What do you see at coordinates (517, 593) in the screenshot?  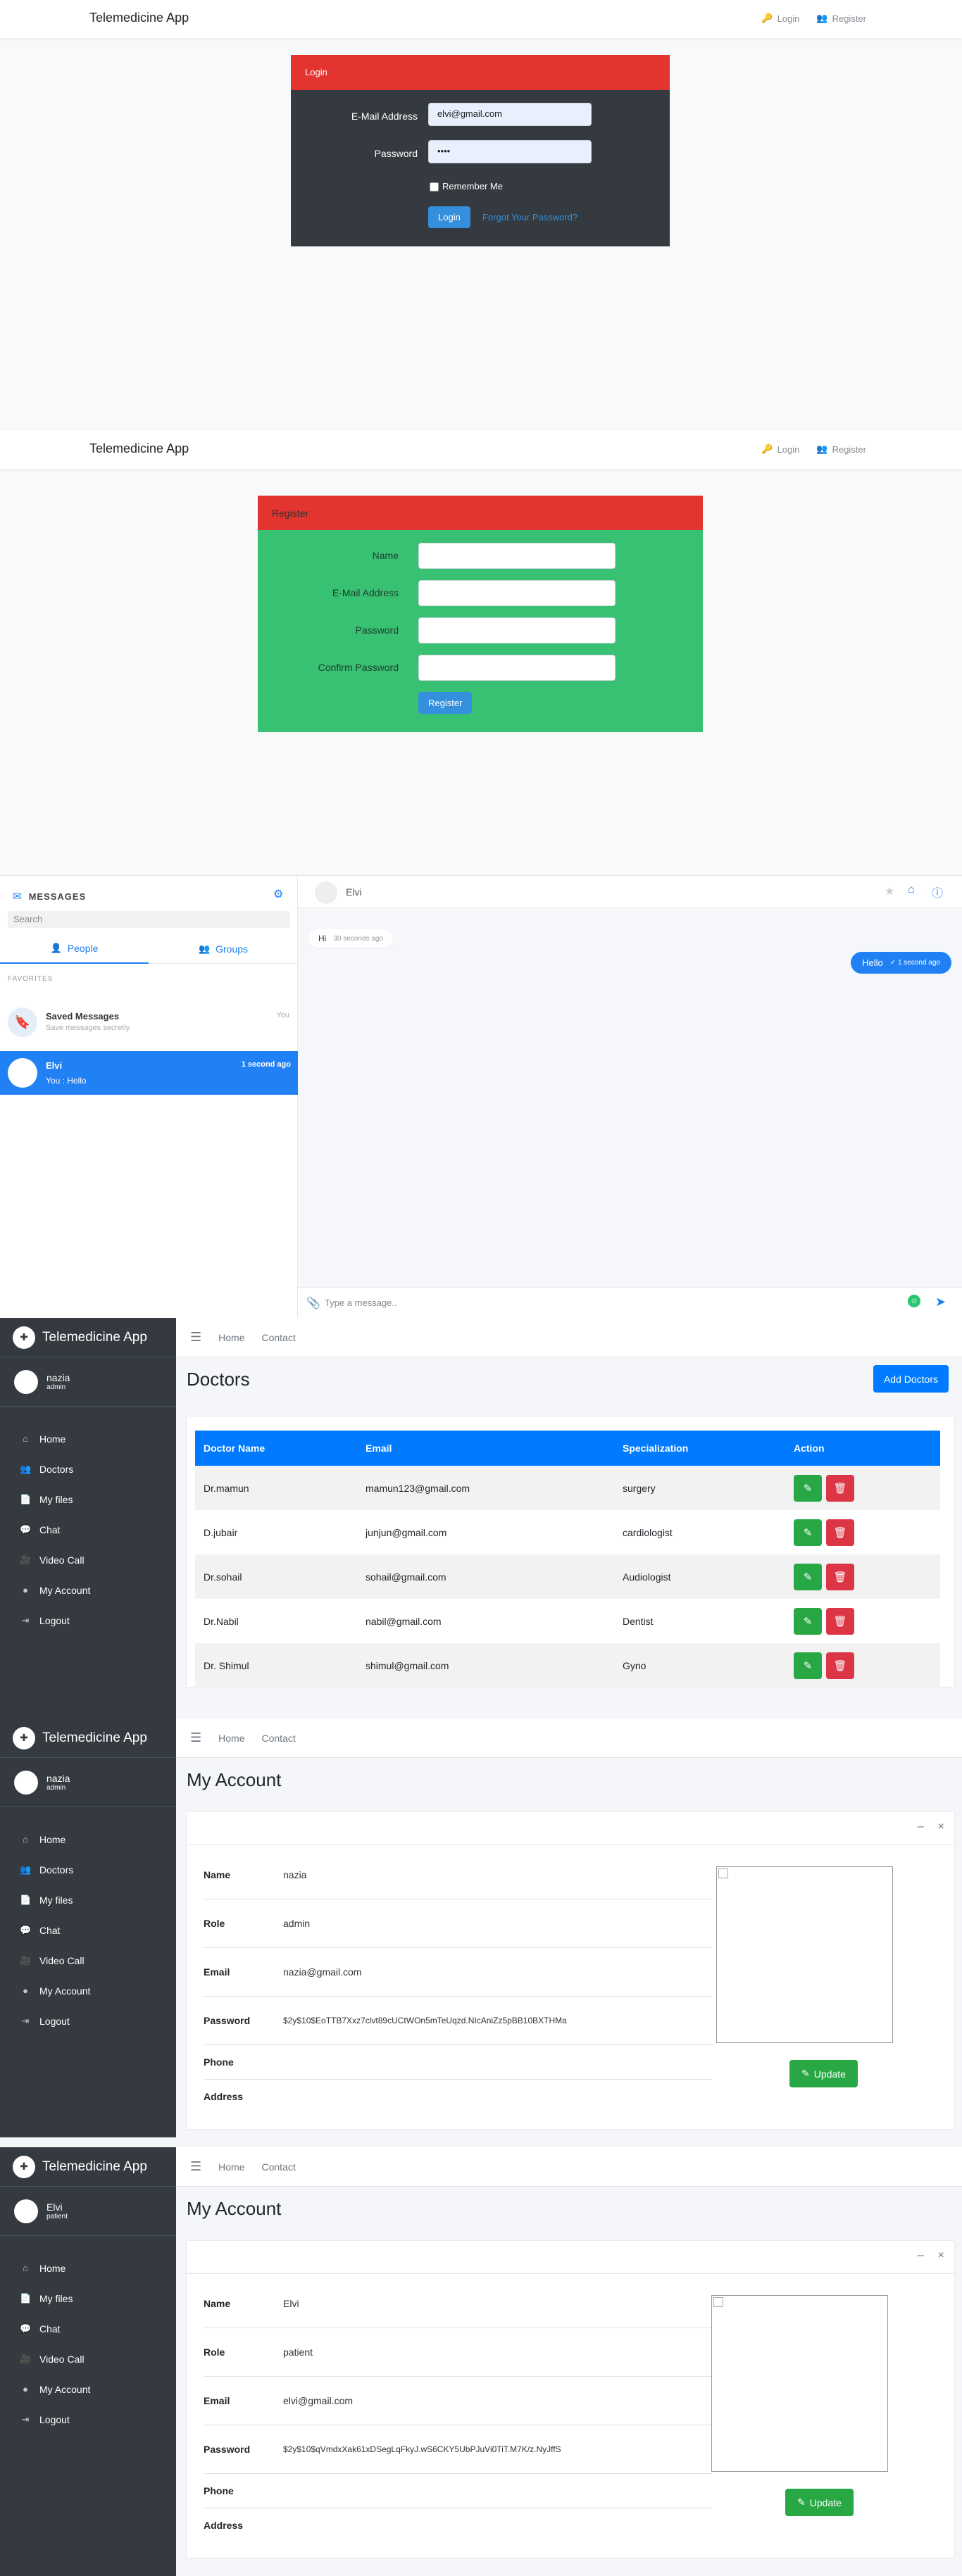 I see `email-field` at bounding box center [517, 593].